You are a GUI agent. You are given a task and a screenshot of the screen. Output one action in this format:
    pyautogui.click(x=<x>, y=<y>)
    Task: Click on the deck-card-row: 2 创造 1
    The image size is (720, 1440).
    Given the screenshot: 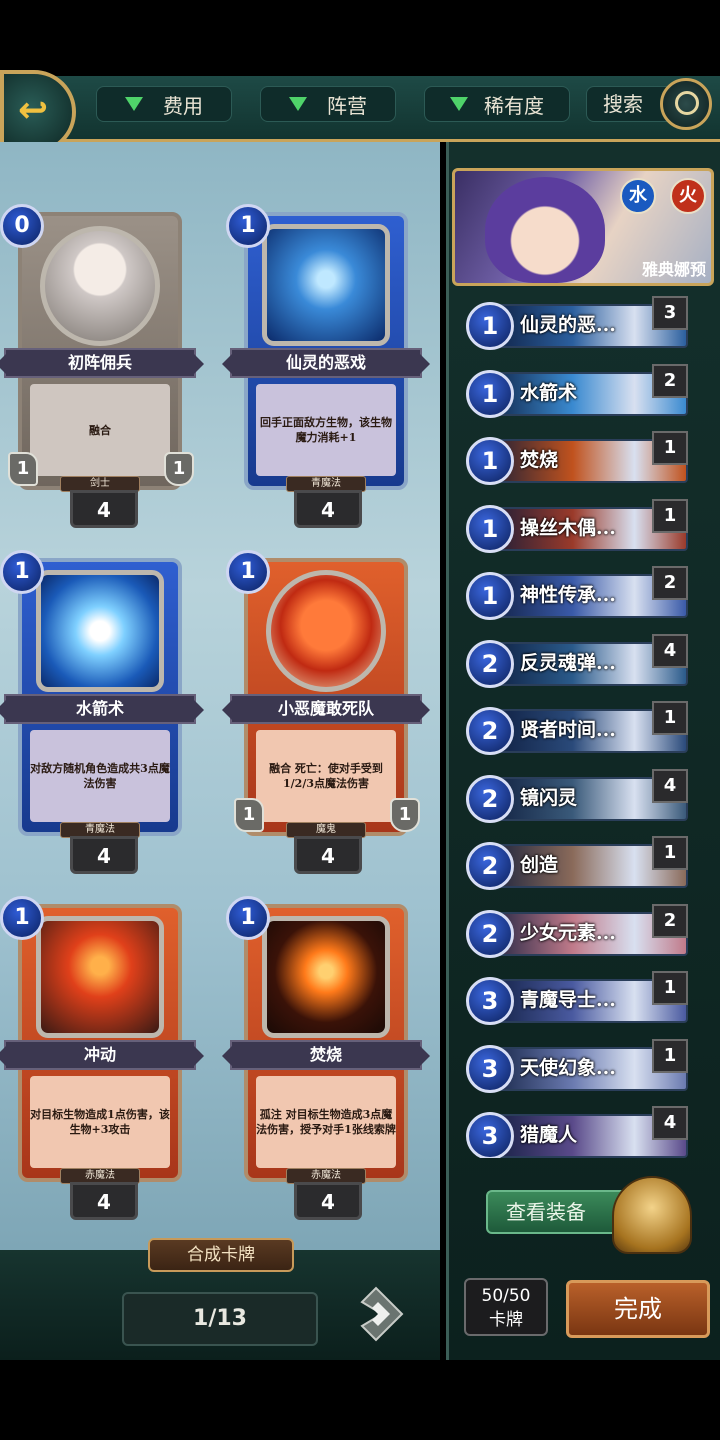 What is the action you would take?
    pyautogui.click(x=575, y=863)
    